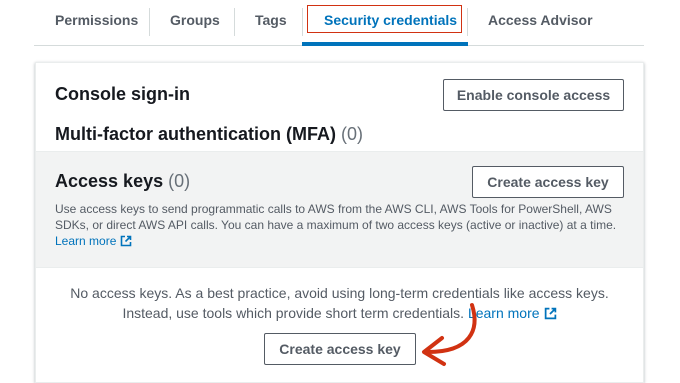  I want to click on active-tab-highlight-annotation, so click(384, 19).